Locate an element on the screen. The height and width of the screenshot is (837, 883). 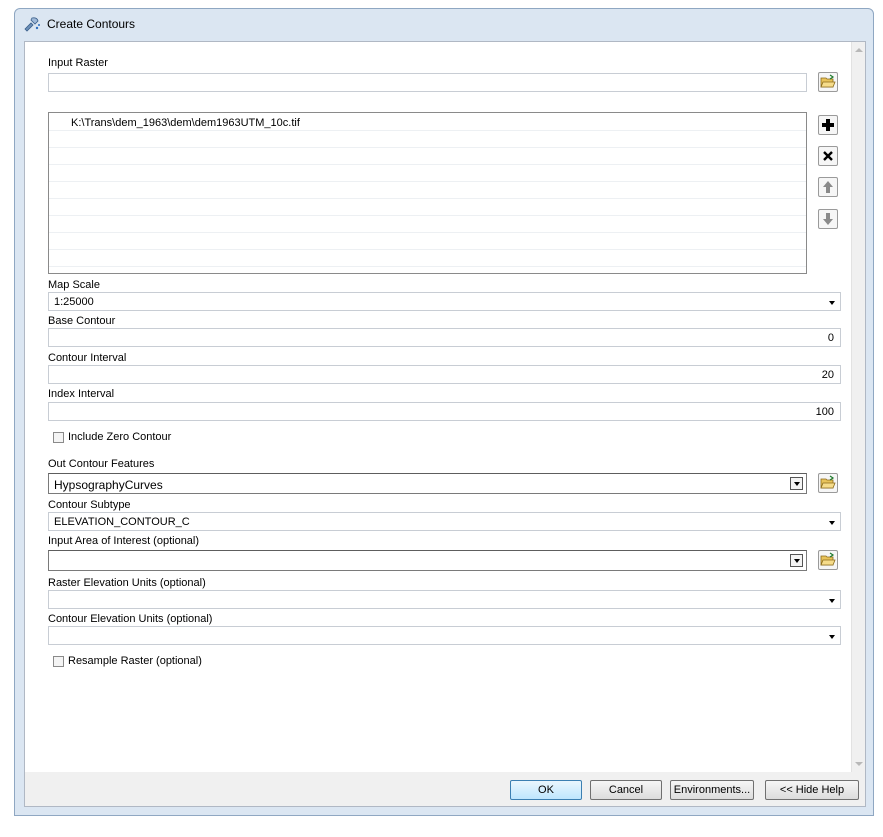
input-raster-field is located at coordinates (427, 82).